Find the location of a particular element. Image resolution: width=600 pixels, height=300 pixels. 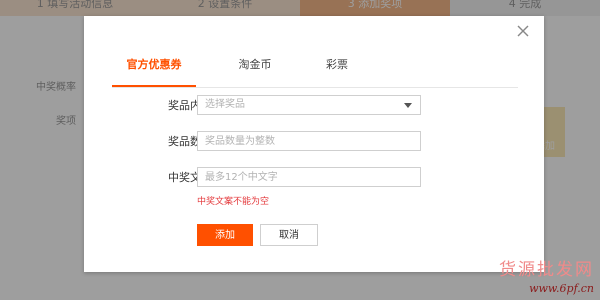

prize-type-tabs: 官方优惠券 淘金币 彩票 is located at coordinates (315, 70).